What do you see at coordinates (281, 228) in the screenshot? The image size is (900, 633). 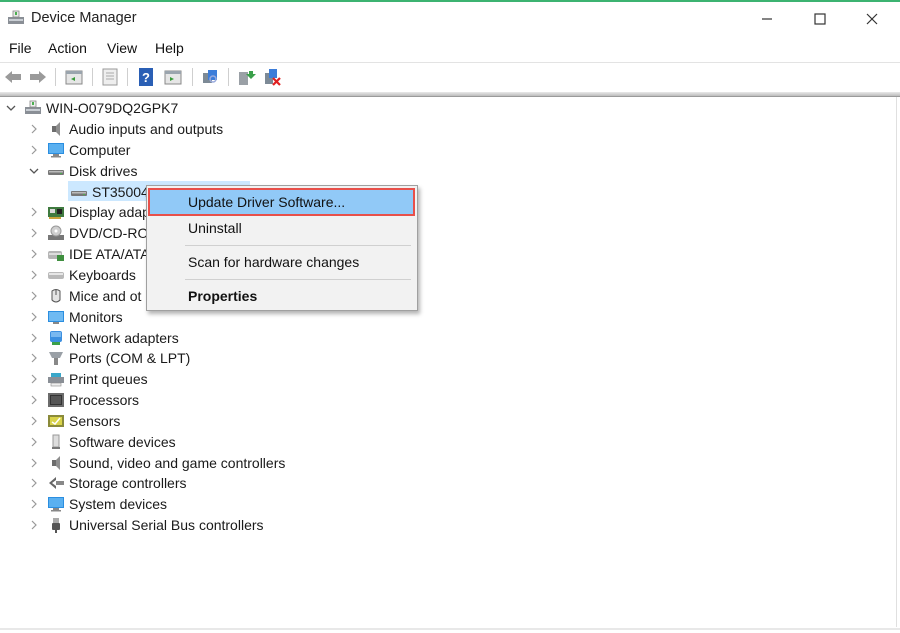 I see `context-menu-uninstall: Uninstall` at bounding box center [281, 228].